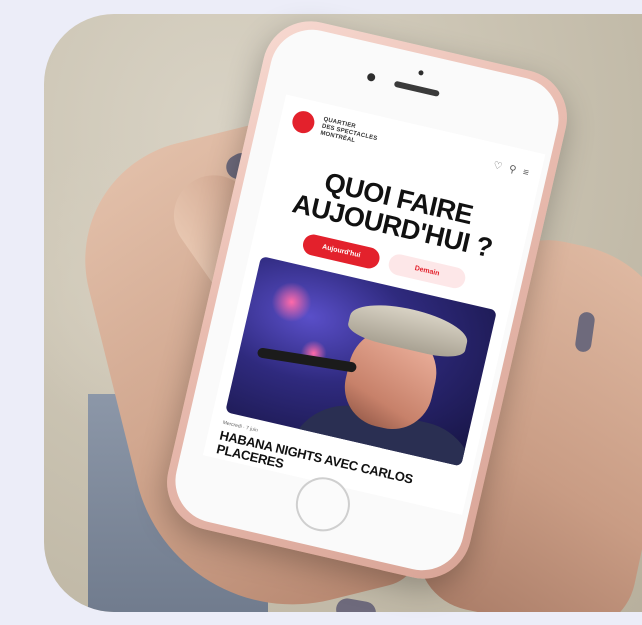 The image size is (642, 625). Describe the element at coordinates (303, 122) in the screenshot. I see `brand-logo` at that location.